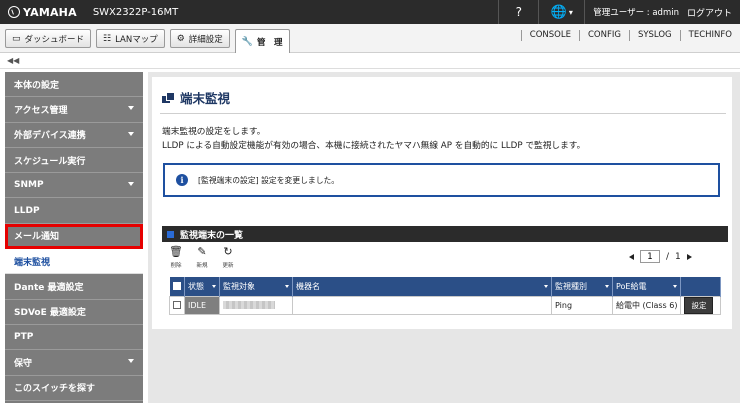 Image resolution: width=740 pixels, height=403 pixels. Describe the element at coordinates (202, 251) in the screenshot. I see `edit-icon: ✎` at that location.